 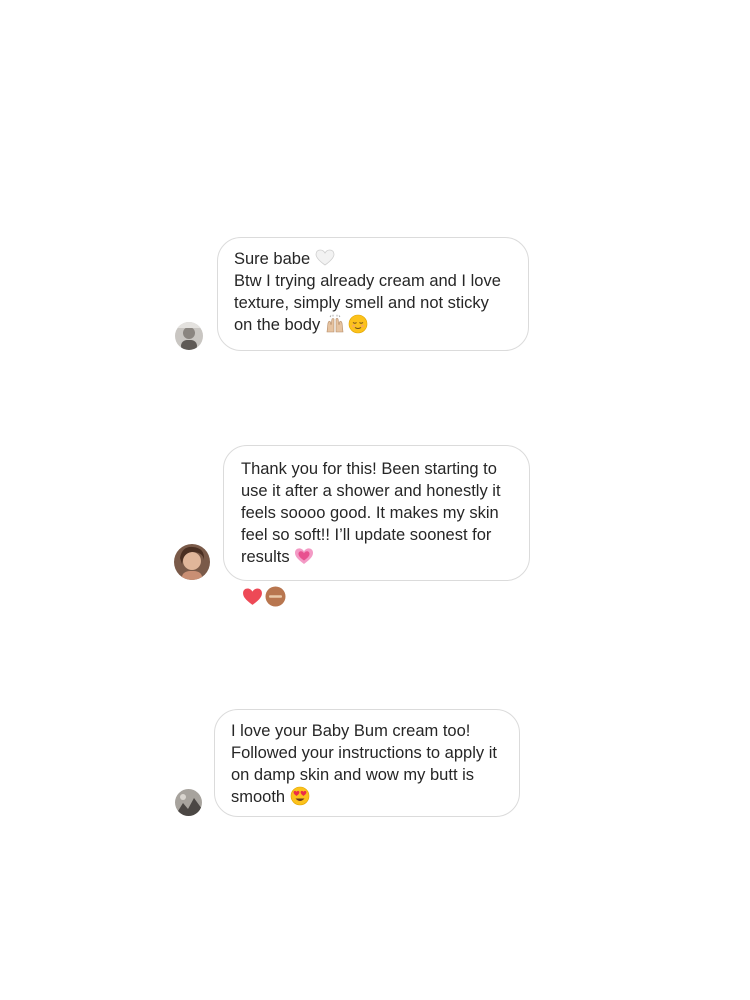 What do you see at coordinates (325, 258) in the screenshot?
I see `white-heart-icon` at bounding box center [325, 258].